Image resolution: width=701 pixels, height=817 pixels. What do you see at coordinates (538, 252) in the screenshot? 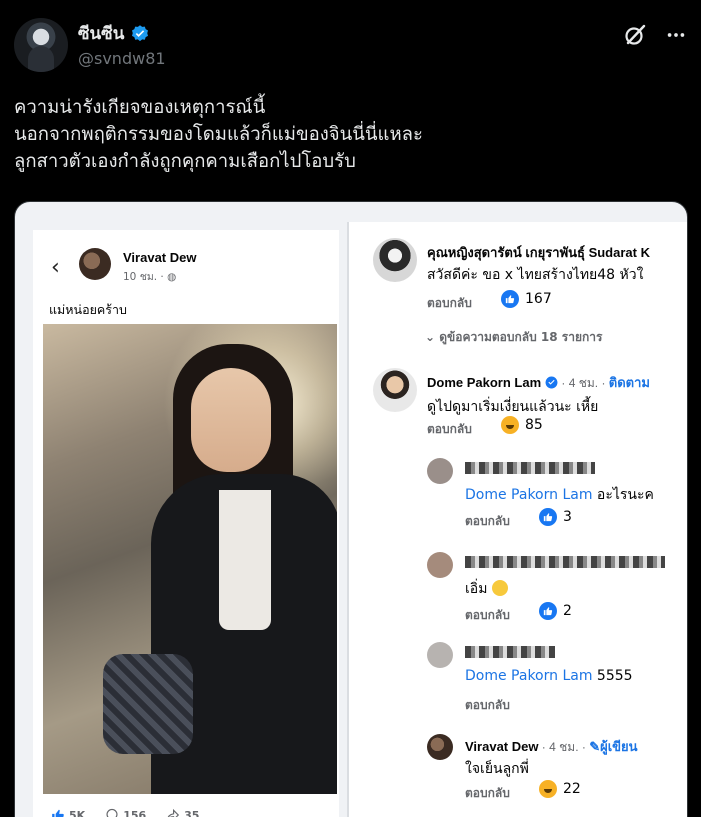
I see `comment-author: คุณหญิงสุดารัตน์ เกยุราพันธุ์ Sudarat K` at bounding box center [538, 252].